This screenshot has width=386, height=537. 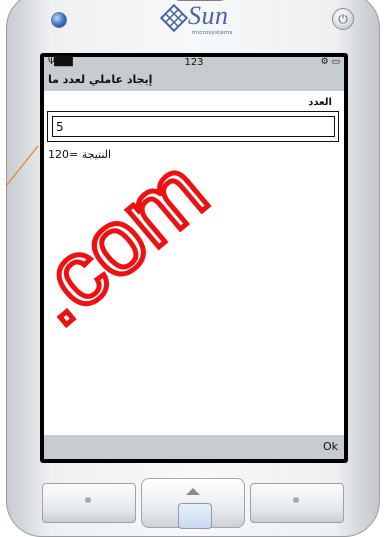 I want to click on battery-icon: ⚙ ▭, so click(x=330, y=62).